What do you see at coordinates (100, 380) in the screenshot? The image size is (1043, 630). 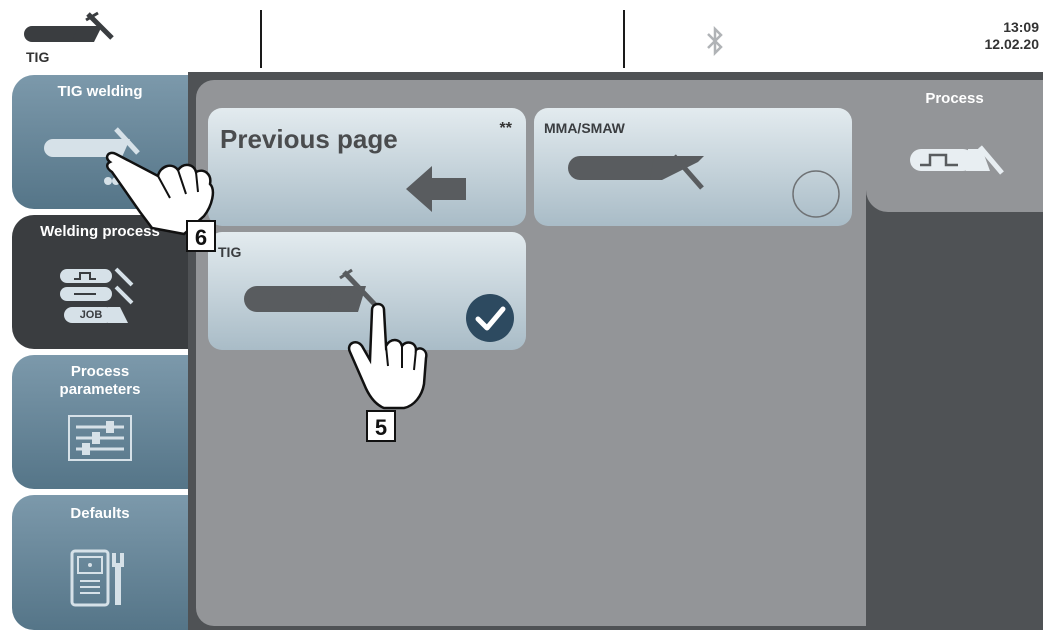 I see `sidebar-item-label: Process parameters` at bounding box center [100, 380].